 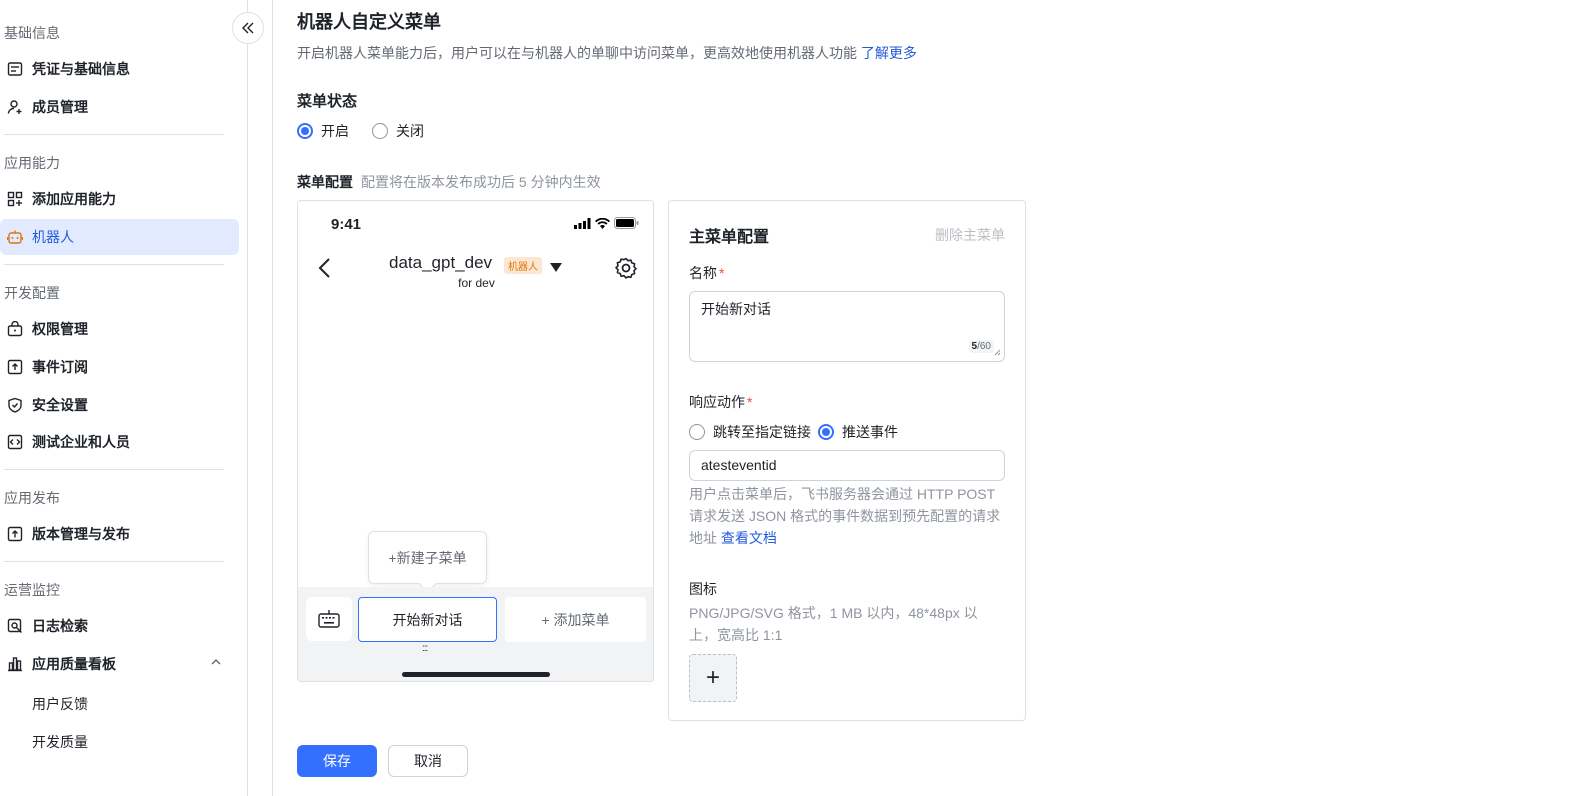 I want to click on keyboard-icon, so click(x=329, y=619).